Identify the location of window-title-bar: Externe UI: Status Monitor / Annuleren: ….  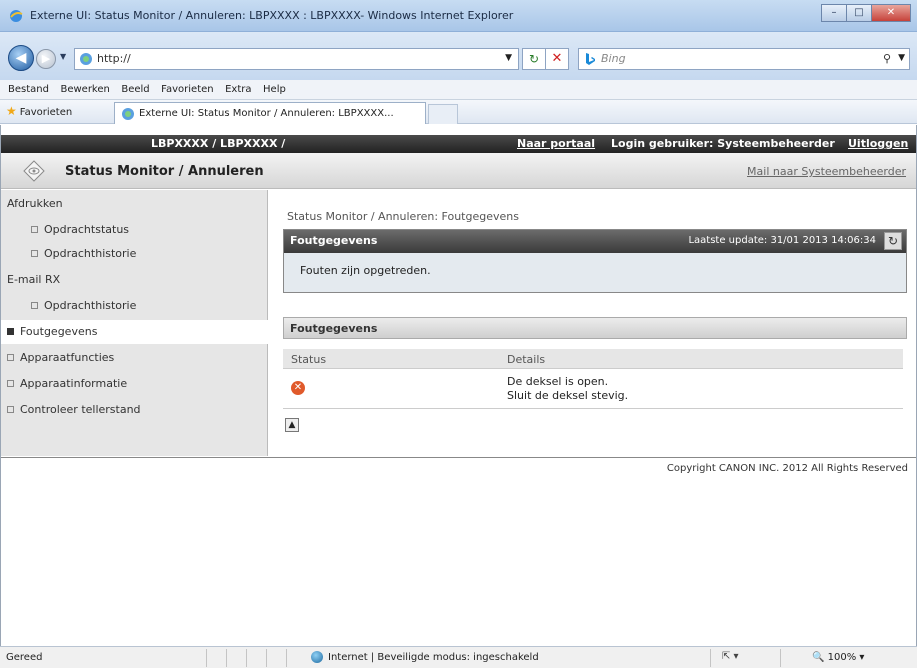
(458, 16).